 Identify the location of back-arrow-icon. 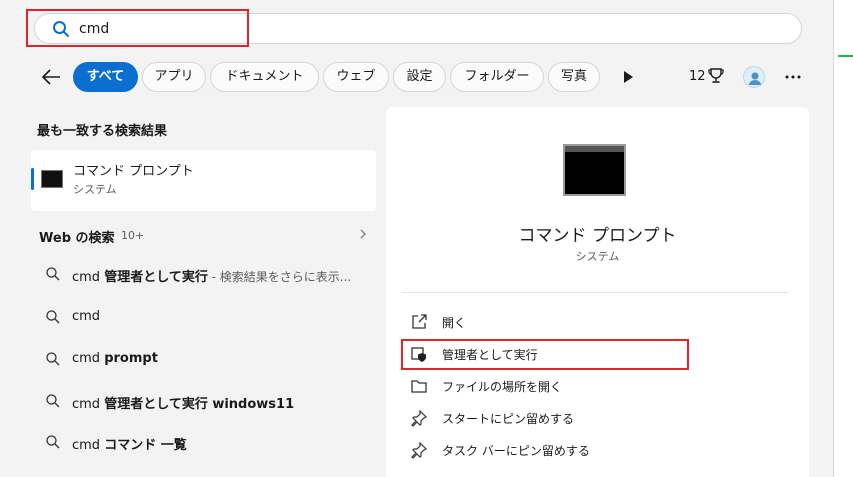
(51, 77).